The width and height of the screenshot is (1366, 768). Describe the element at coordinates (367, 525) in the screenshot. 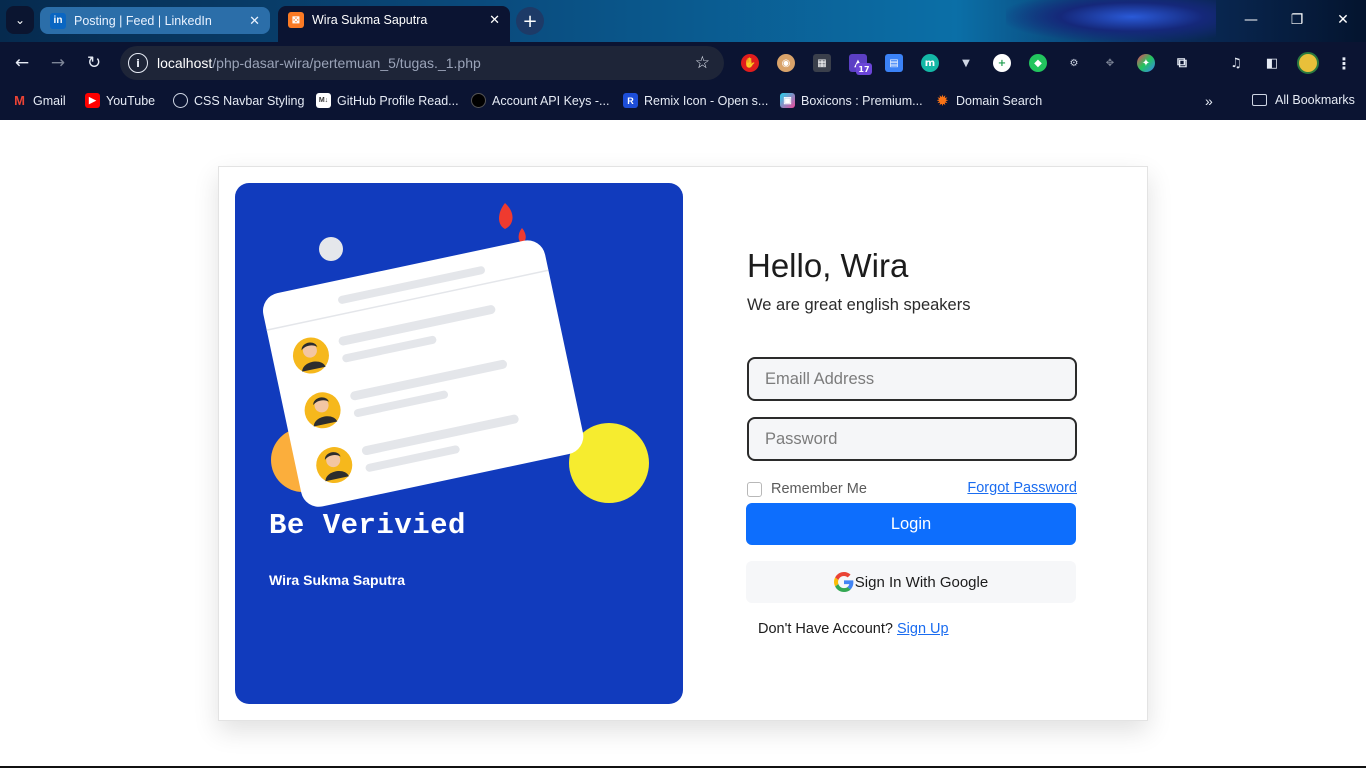

I see `panel-headline: Be Verivied` at that location.